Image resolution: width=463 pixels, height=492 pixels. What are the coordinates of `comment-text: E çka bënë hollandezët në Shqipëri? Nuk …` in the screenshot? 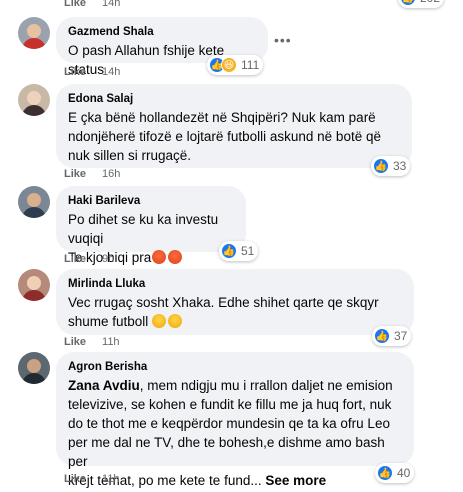 It's located at (234, 136).